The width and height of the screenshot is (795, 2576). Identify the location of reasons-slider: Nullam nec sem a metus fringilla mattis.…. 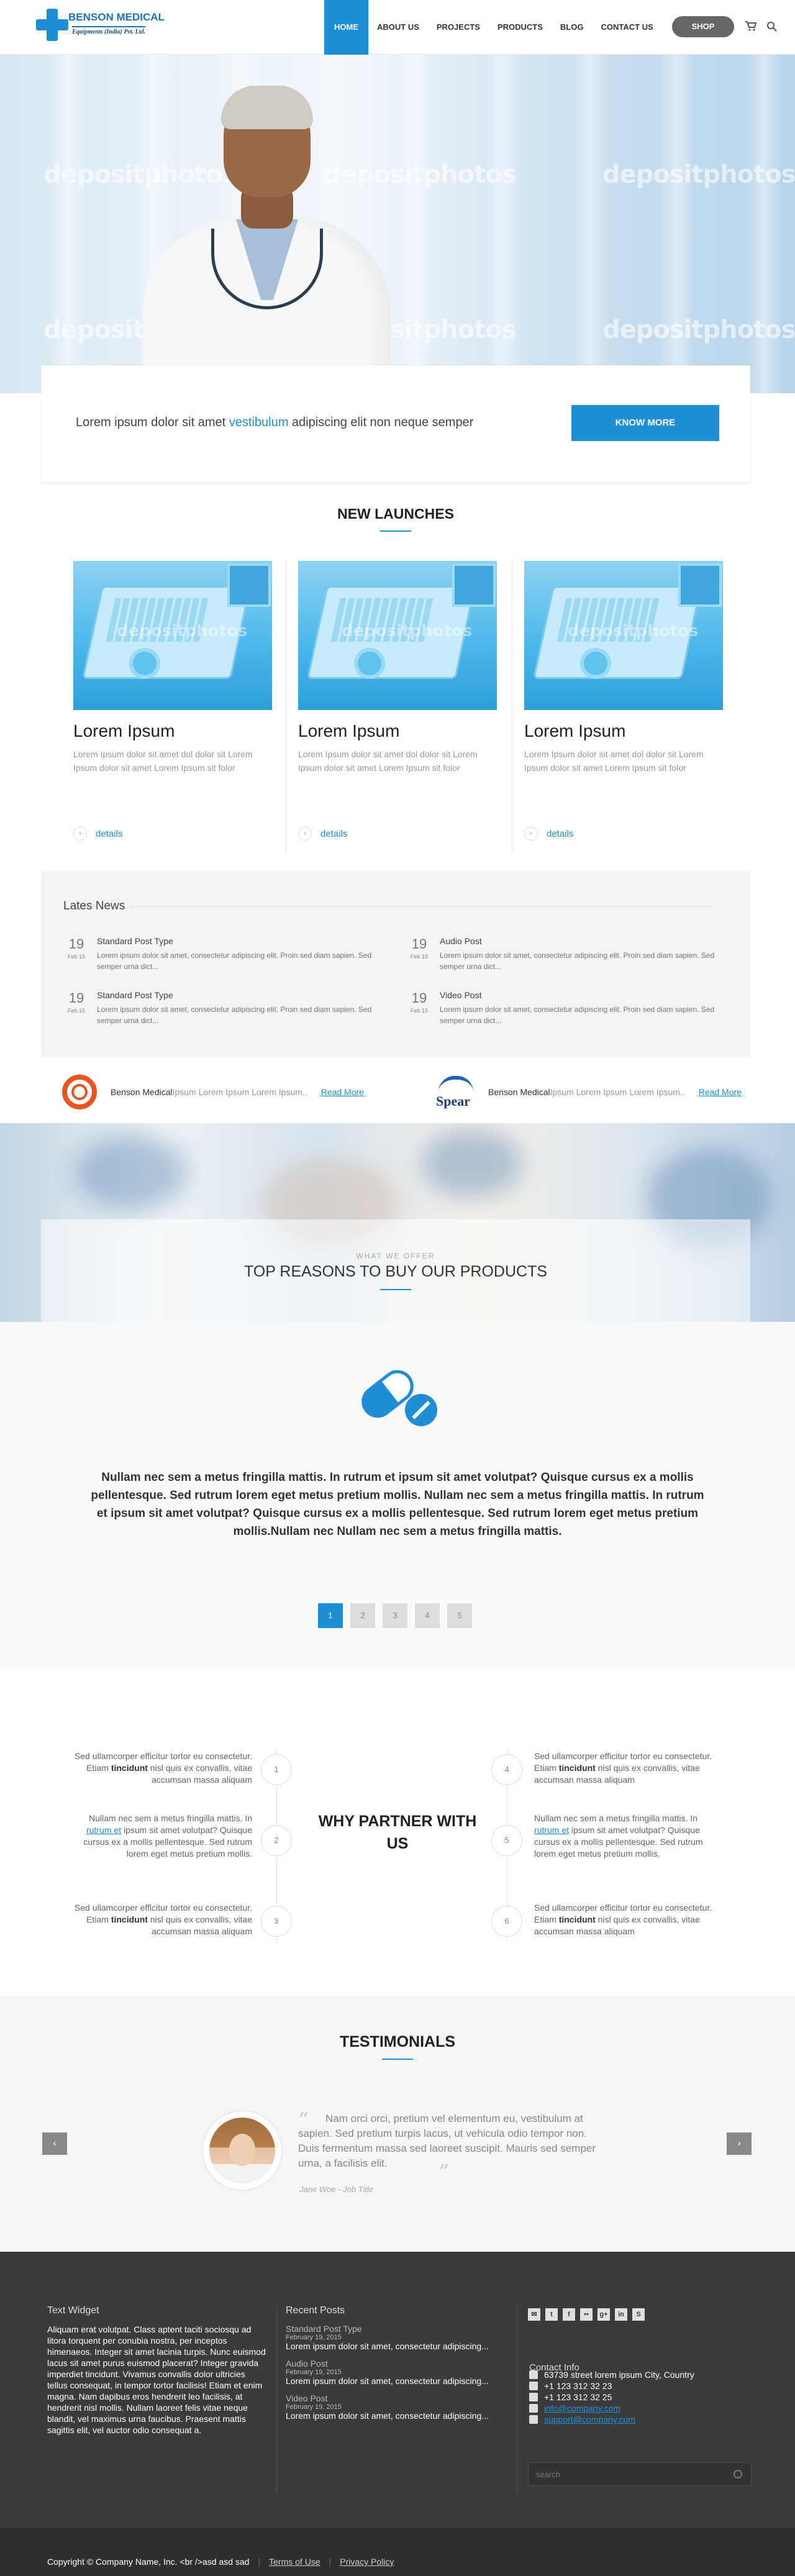
(397, 1495).